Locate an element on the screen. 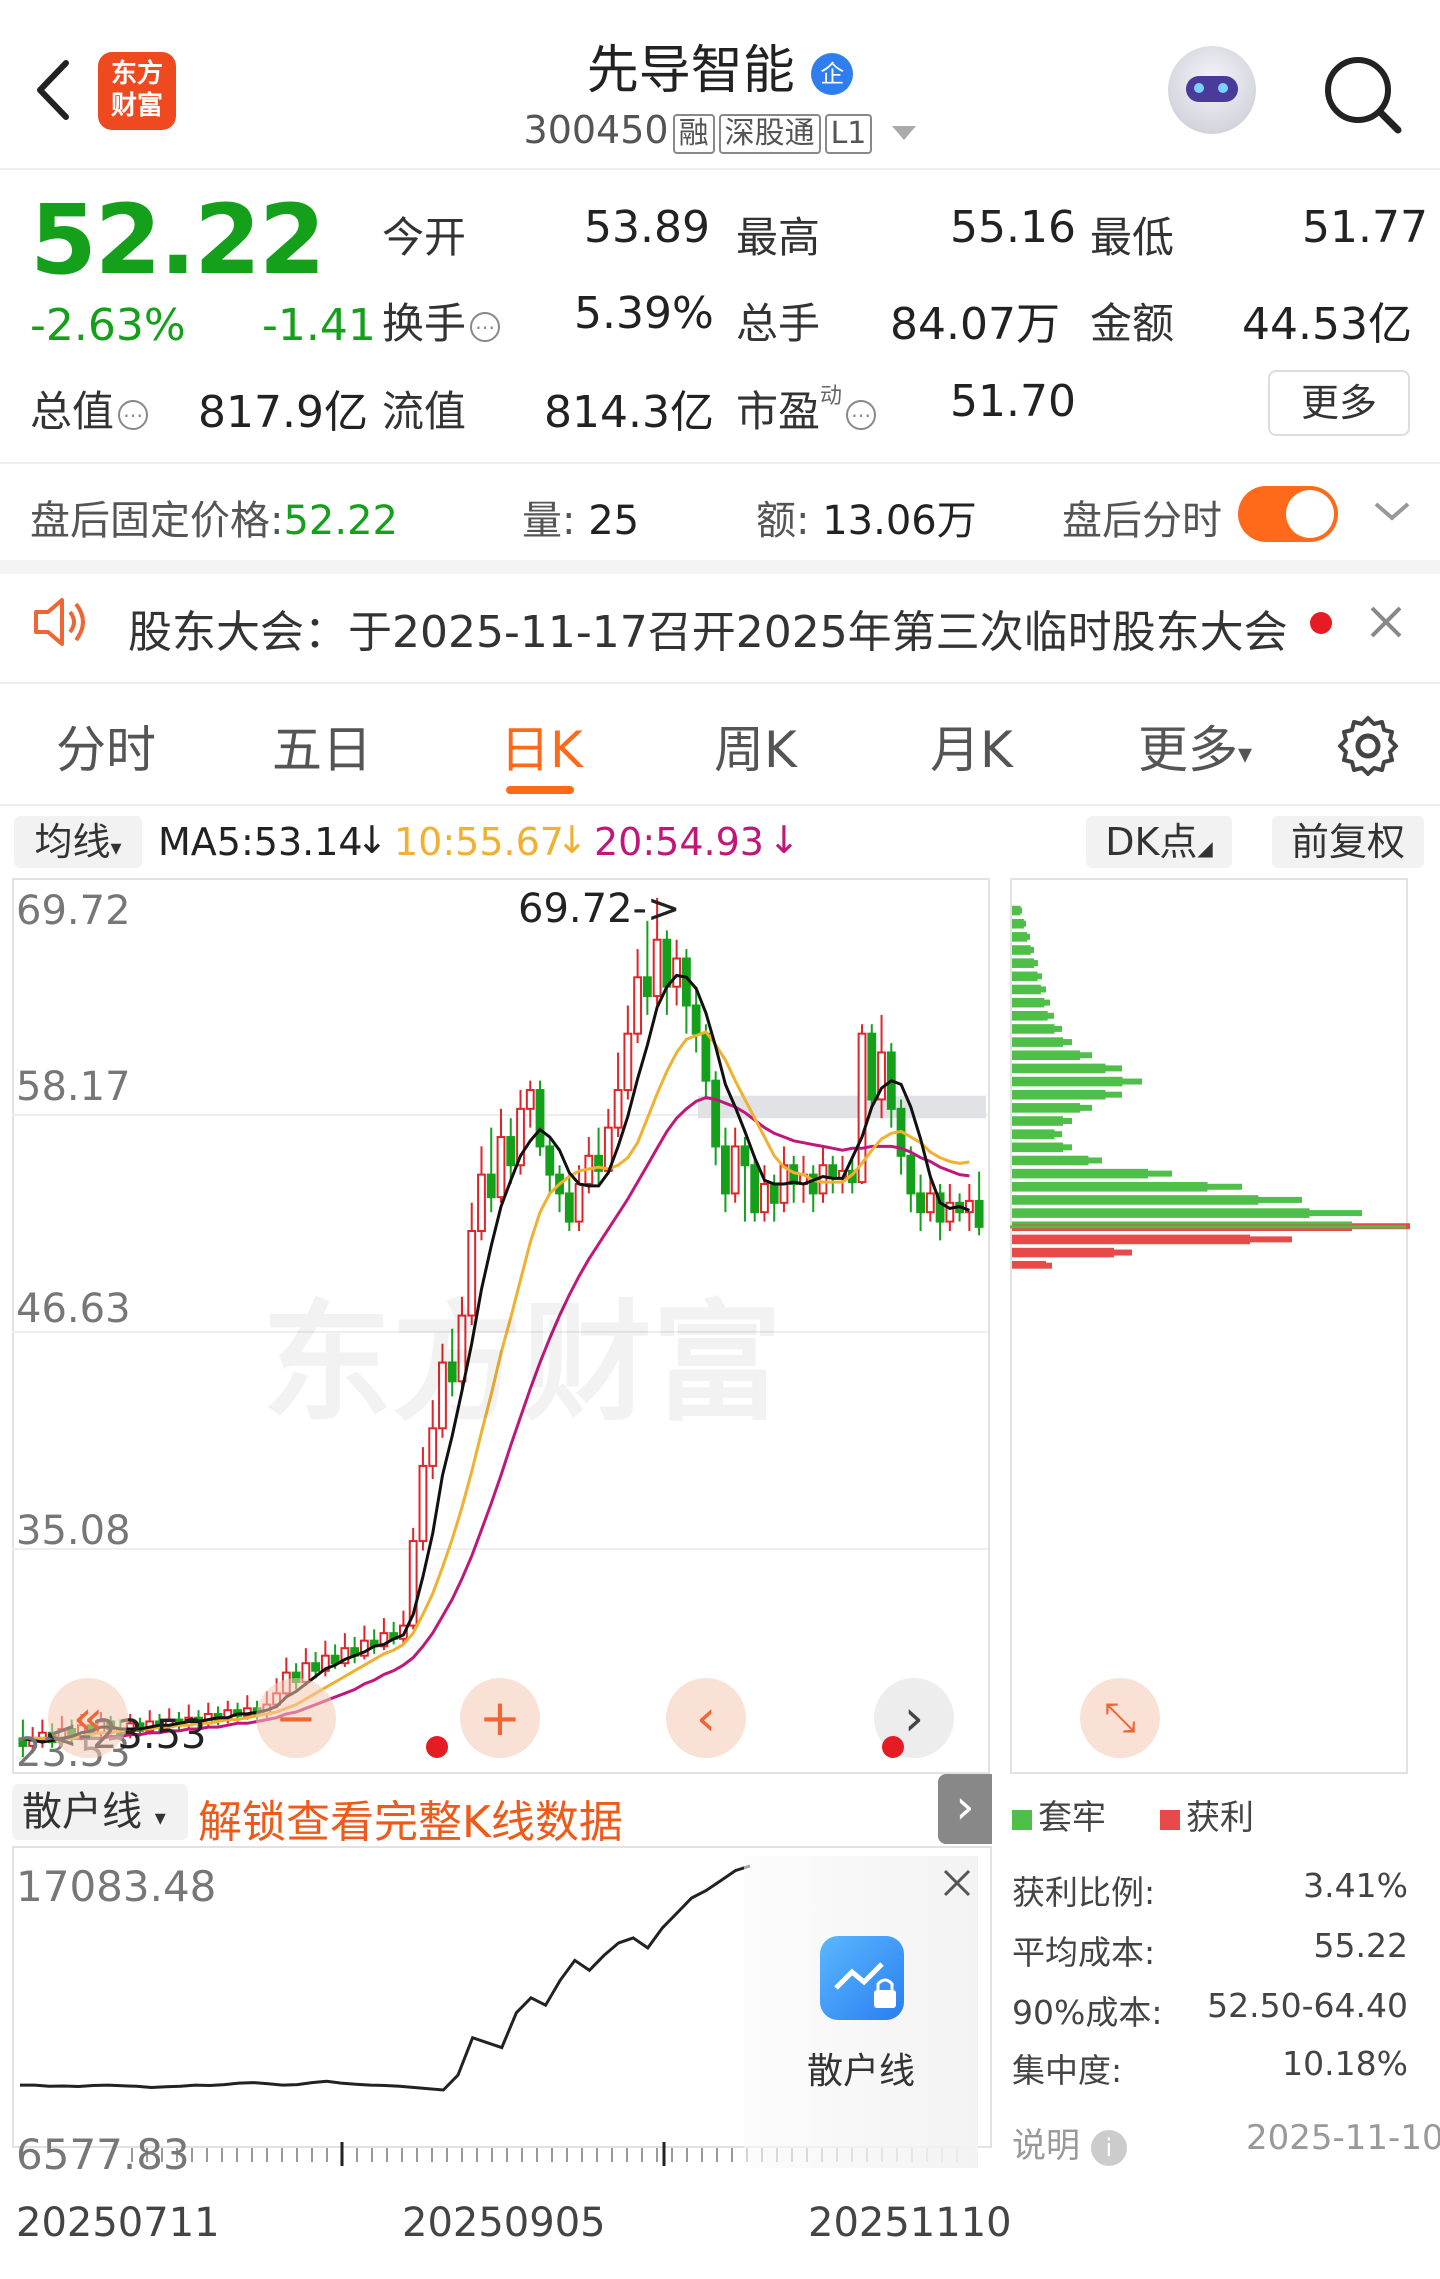 The width and height of the screenshot is (1440, 2279). tag-margin: 融 is located at coordinates (693, 134).